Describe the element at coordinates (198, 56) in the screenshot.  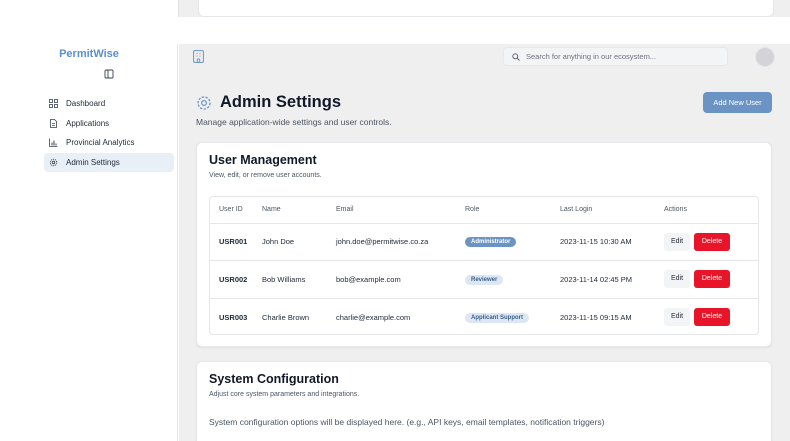
I see `building-icon` at that location.